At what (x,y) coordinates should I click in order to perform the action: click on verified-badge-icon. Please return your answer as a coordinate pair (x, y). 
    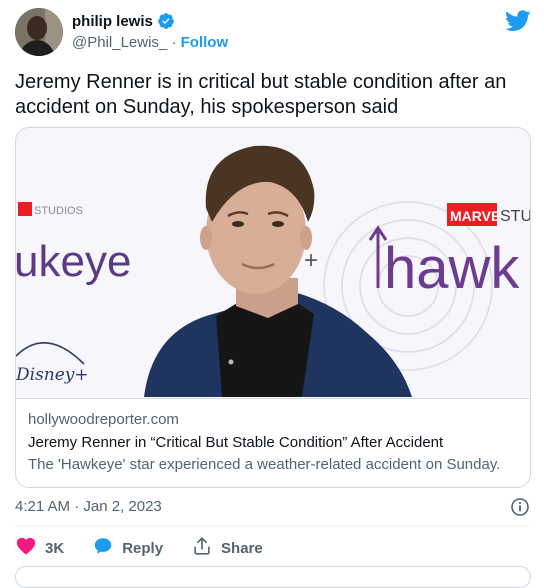
    Looking at the image, I should click on (166, 21).